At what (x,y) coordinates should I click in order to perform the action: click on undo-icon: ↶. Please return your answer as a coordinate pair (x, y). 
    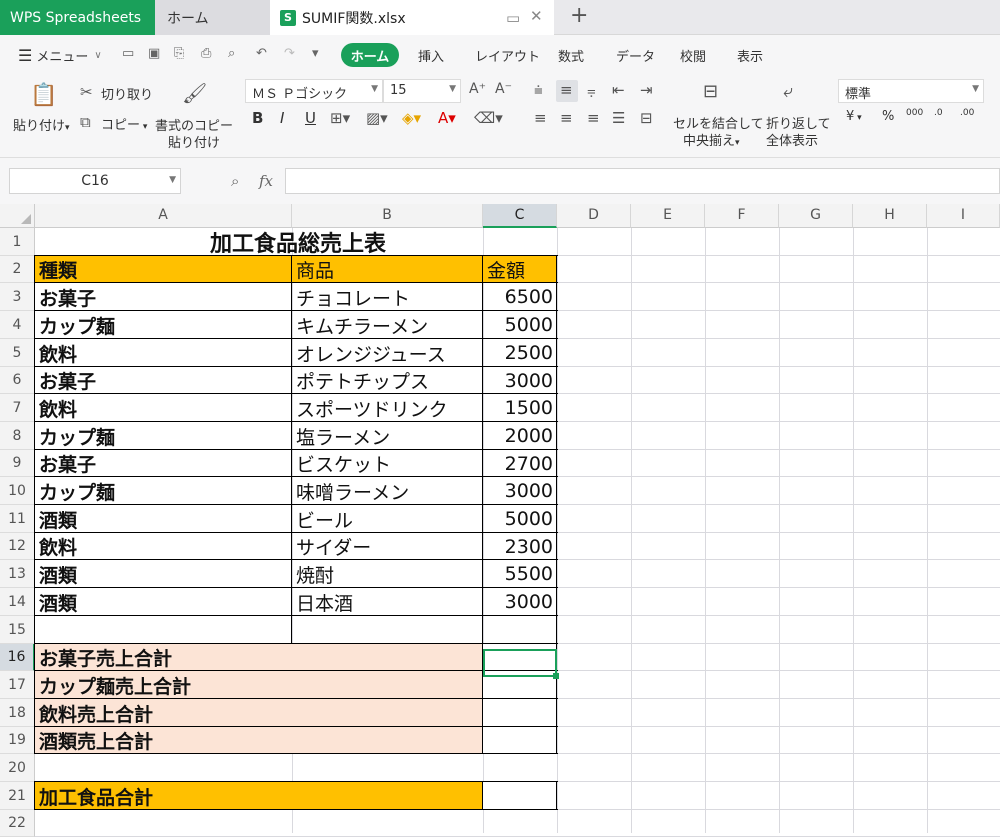
    Looking at the image, I should click on (261, 53).